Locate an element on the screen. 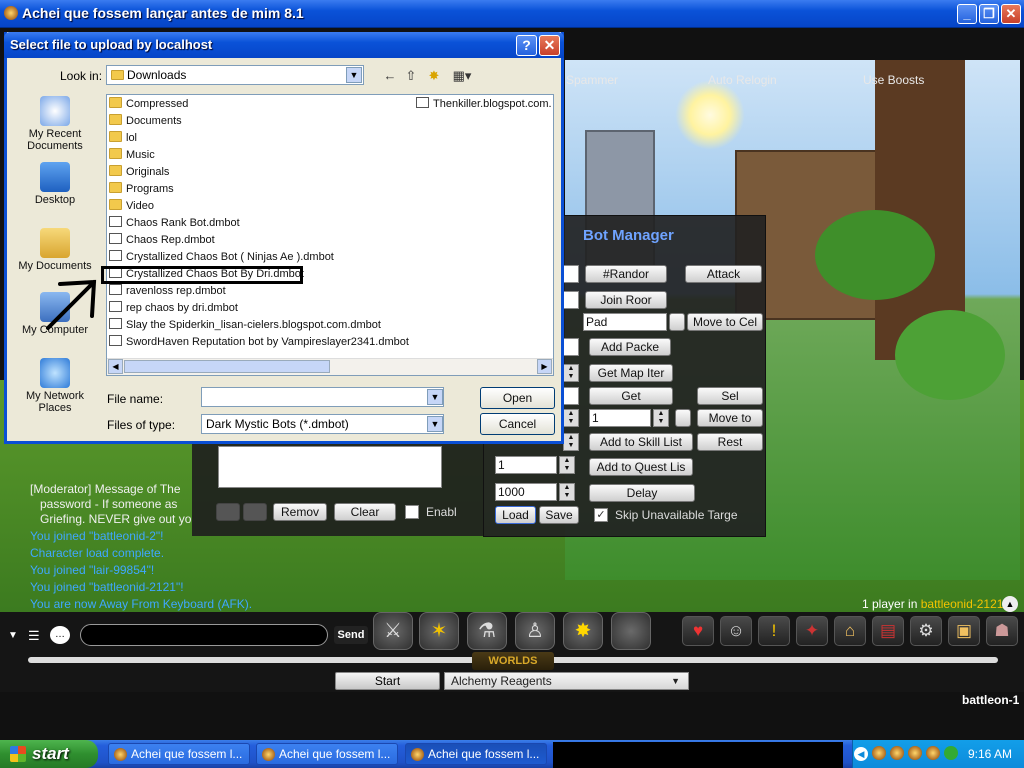 The image size is (1024, 768). file-name-input is located at coordinates (322, 397).